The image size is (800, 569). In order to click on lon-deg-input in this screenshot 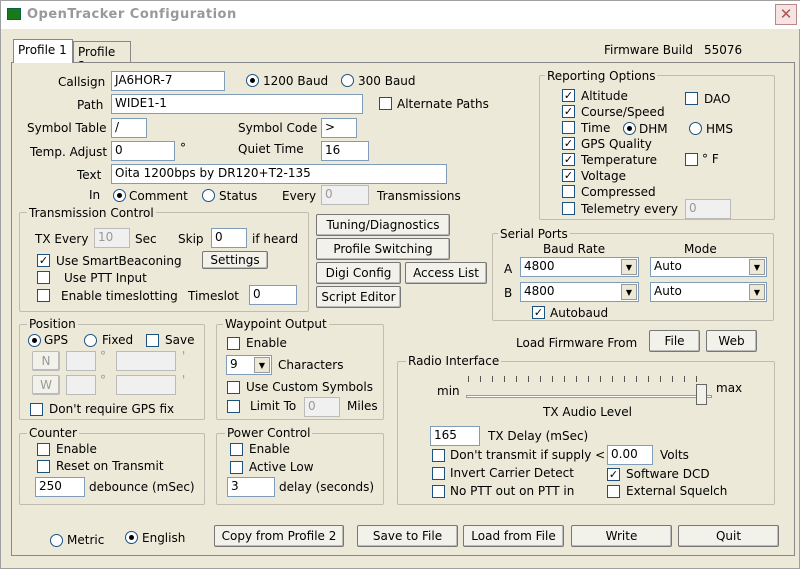, I will do `click(81, 385)`.